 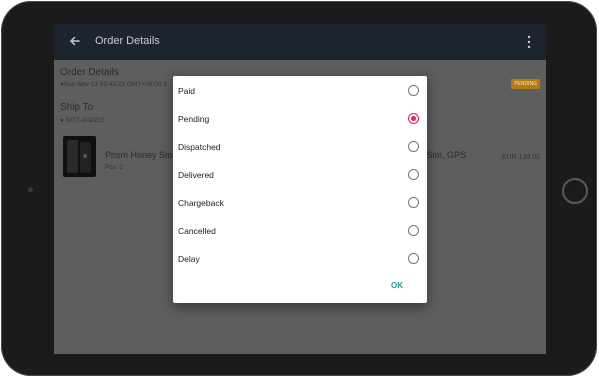 What do you see at coordinates (30, 189) in the screenshot?
I see `front-camera` at bounding box center [30, 189].